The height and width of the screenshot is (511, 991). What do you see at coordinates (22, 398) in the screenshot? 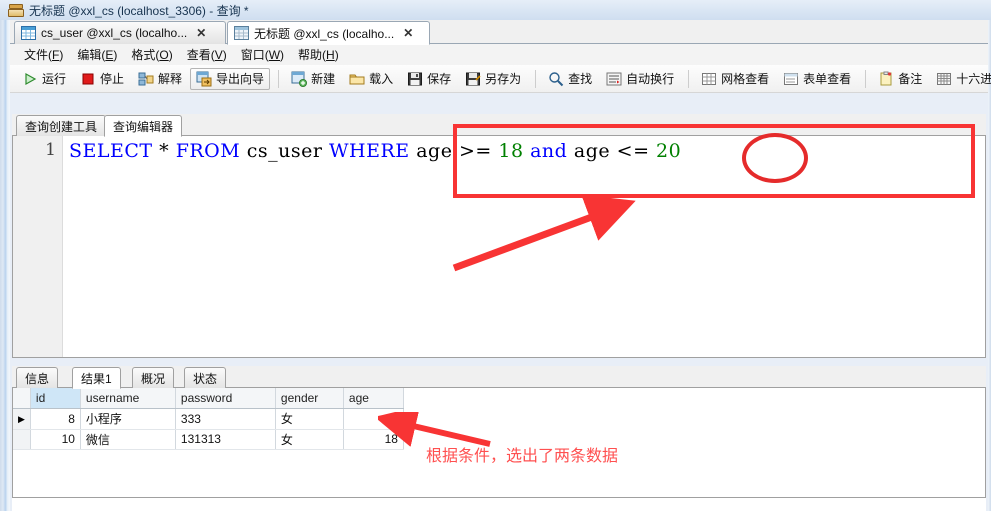
I see `row-header-corner` at bounding box center [22, 398].